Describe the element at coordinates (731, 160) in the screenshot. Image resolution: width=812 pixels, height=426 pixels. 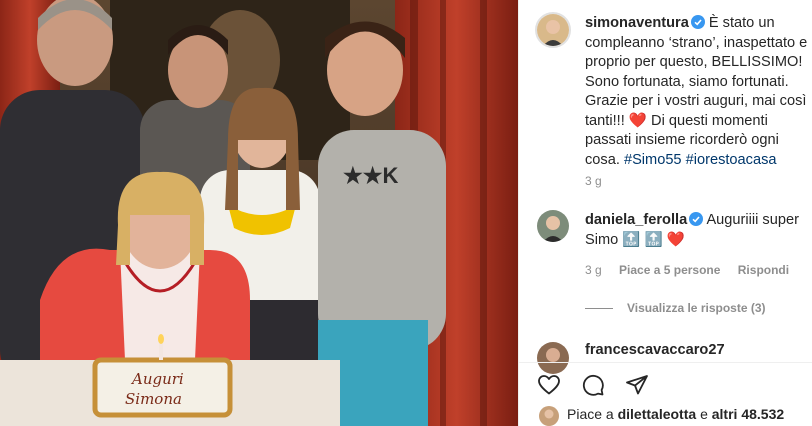
I see `hashtag-iorestoacasa: #iorestoacasa` at that location.